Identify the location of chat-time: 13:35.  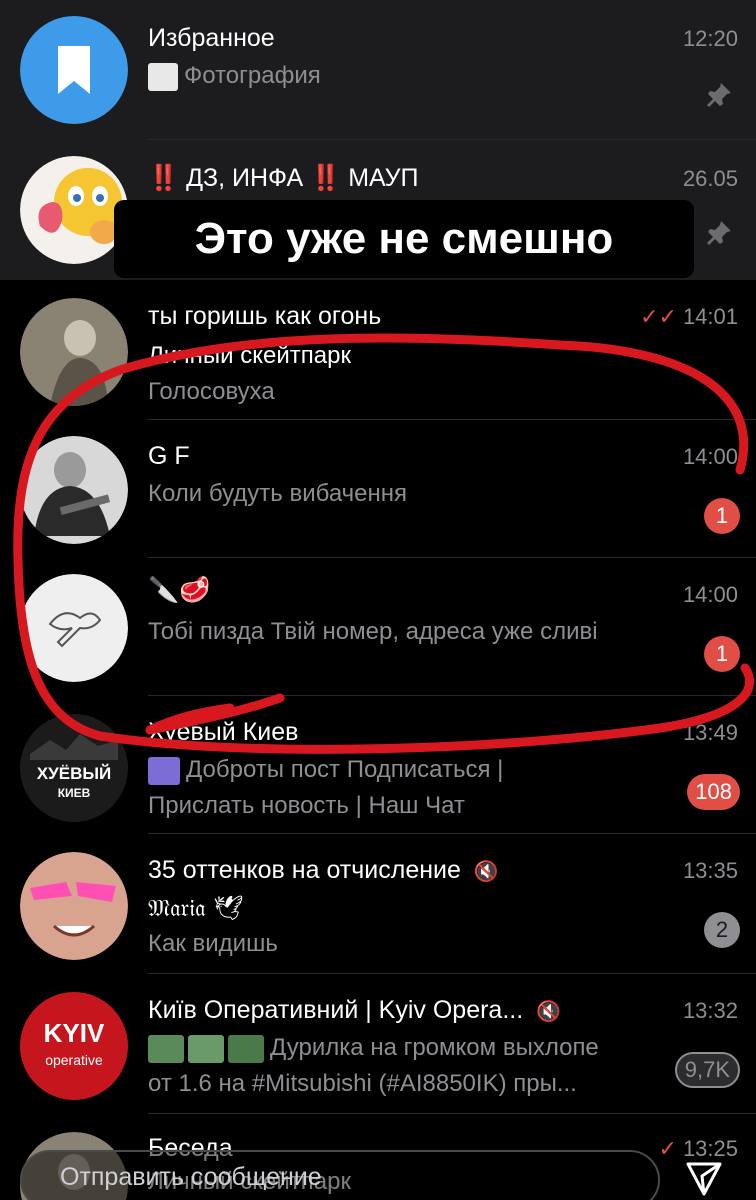
(710, 870).